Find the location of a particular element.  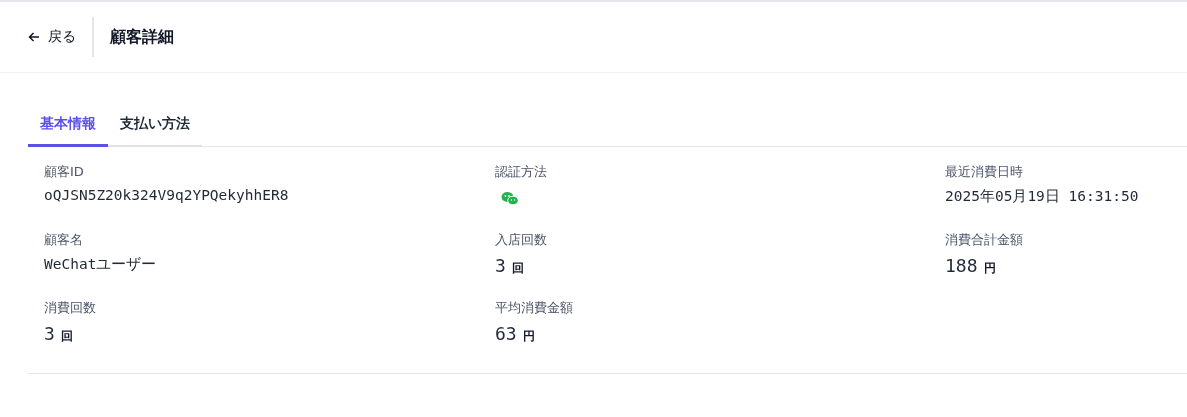

field-label: 顧客名 is located at coordinates (64, 240).